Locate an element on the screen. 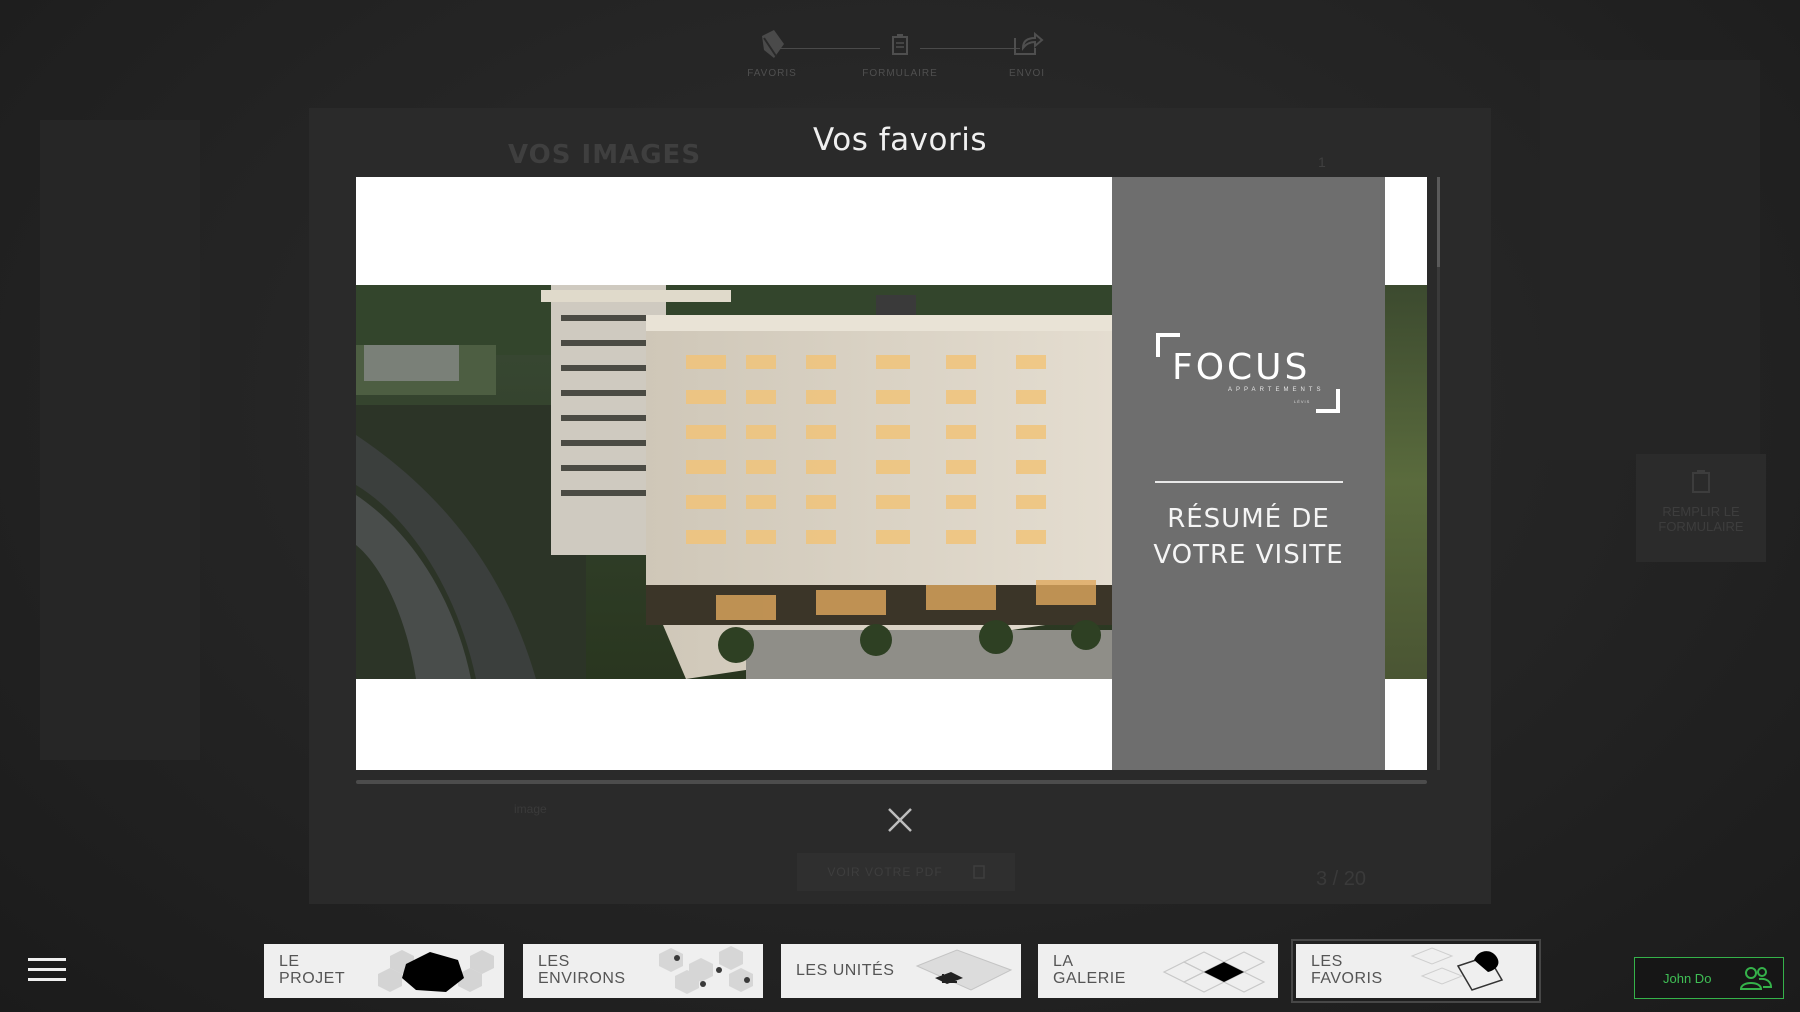 The height and width of the screenshot is (1012, 1800). hamburger-menu-icon is located at coordinates (47, 970).